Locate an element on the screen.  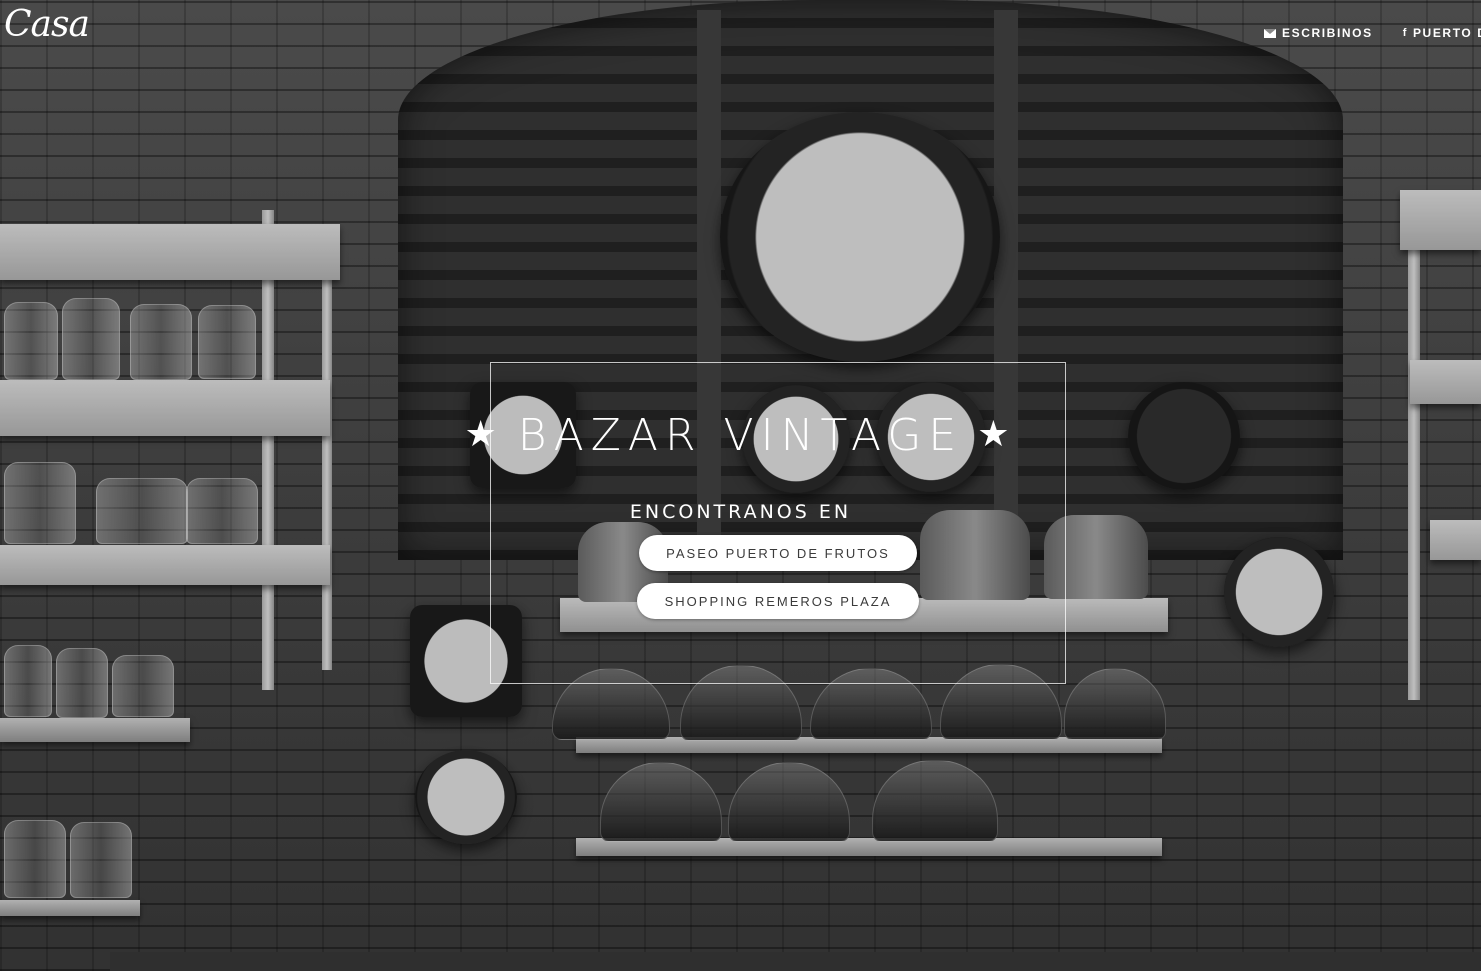
nav-link-label: ESCRIBINOS is located at coordinates (1327, 33).